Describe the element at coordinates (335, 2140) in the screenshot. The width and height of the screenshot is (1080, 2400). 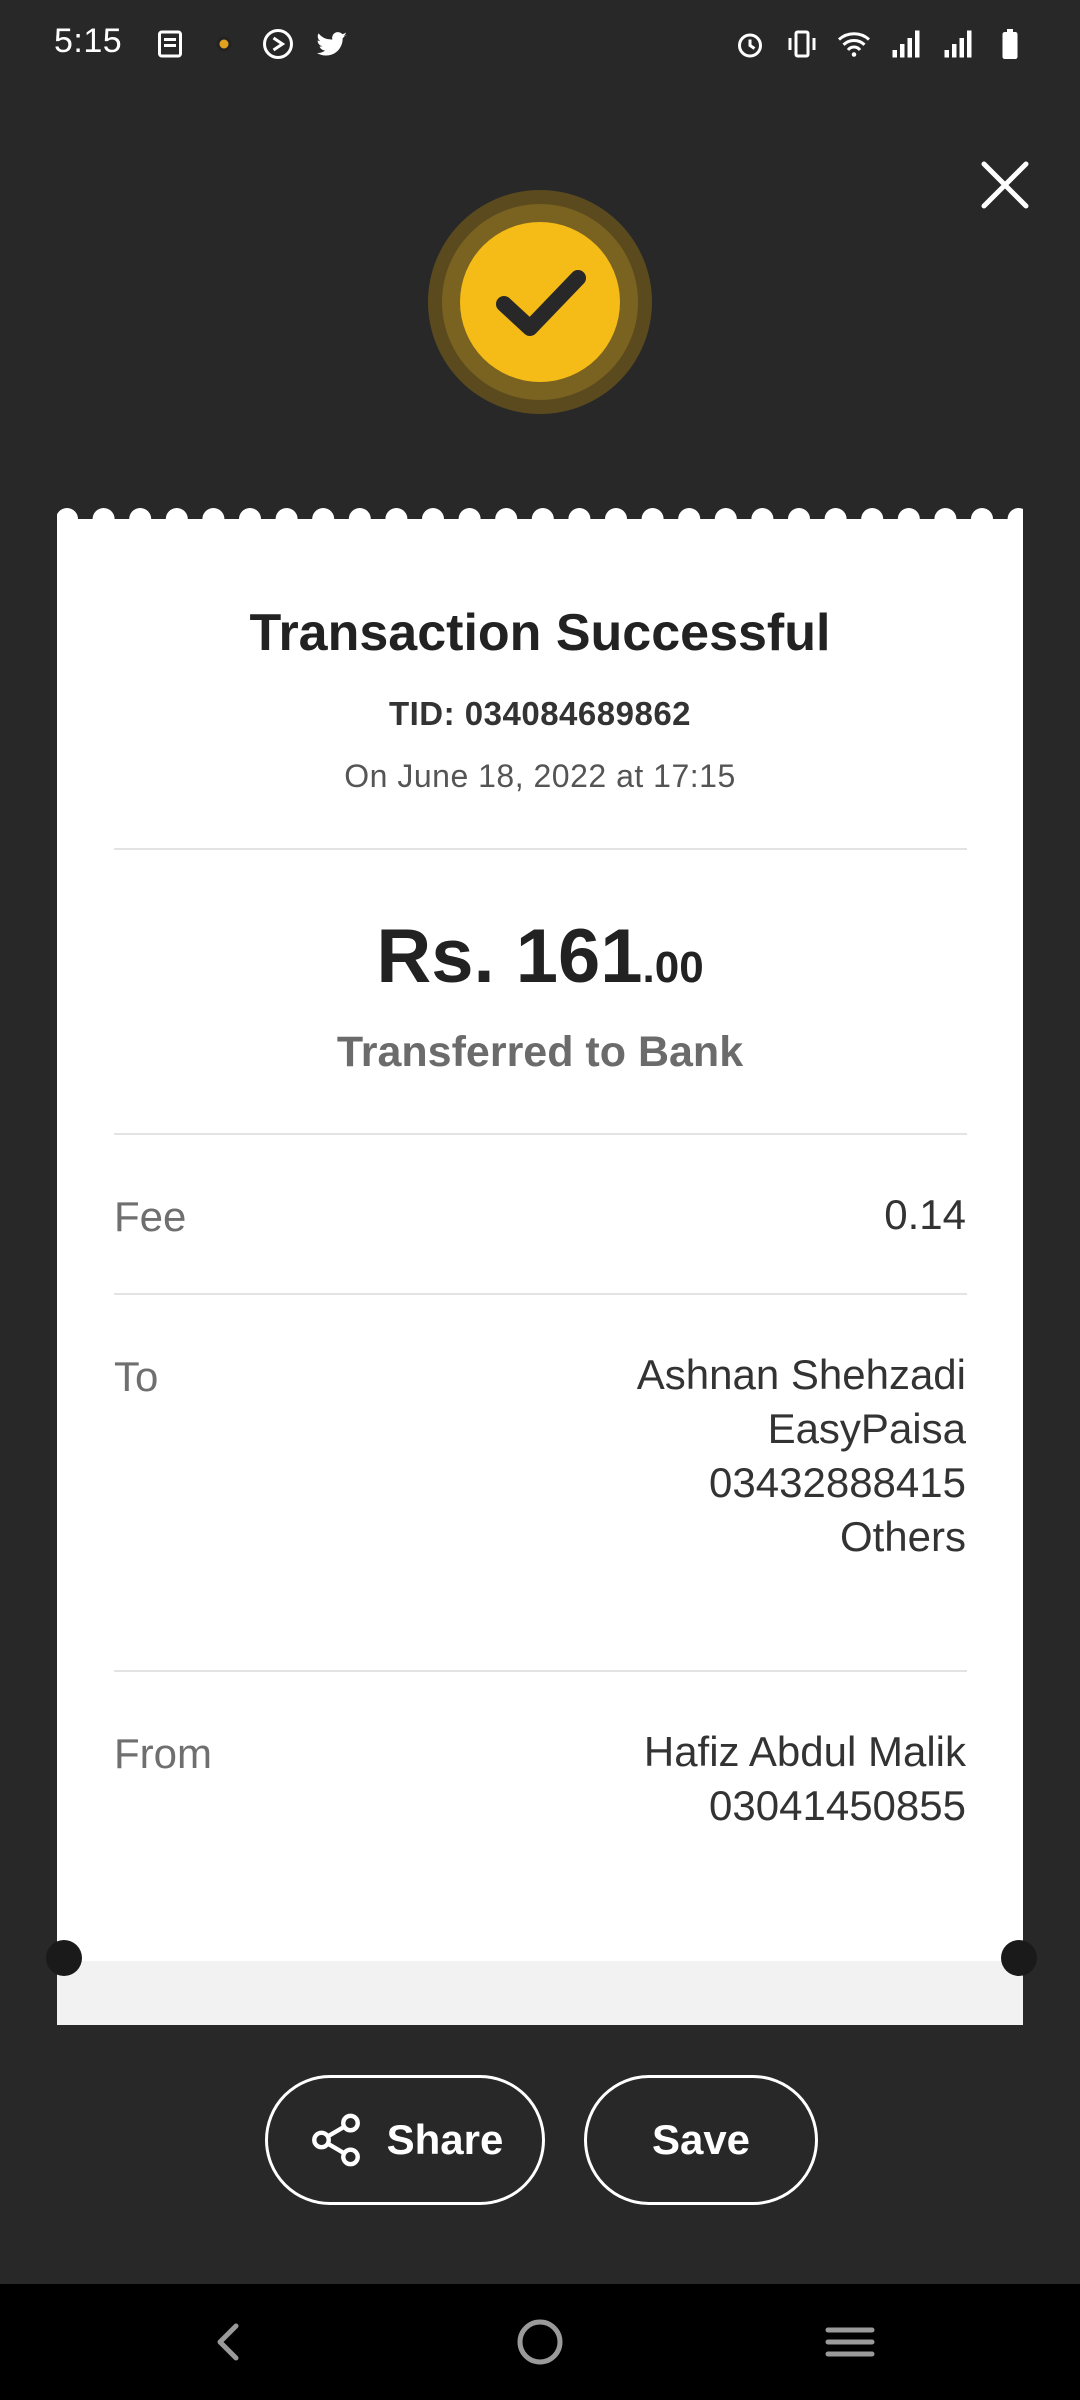
I see `share-icon` at that location.